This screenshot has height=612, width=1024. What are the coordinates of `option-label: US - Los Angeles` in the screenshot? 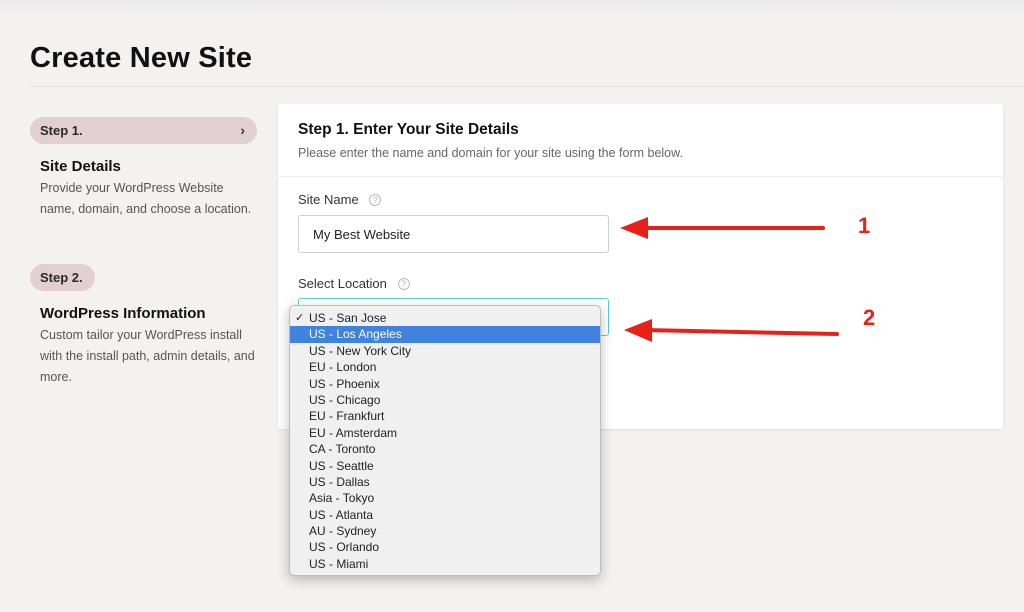 It's located at (355, 334).